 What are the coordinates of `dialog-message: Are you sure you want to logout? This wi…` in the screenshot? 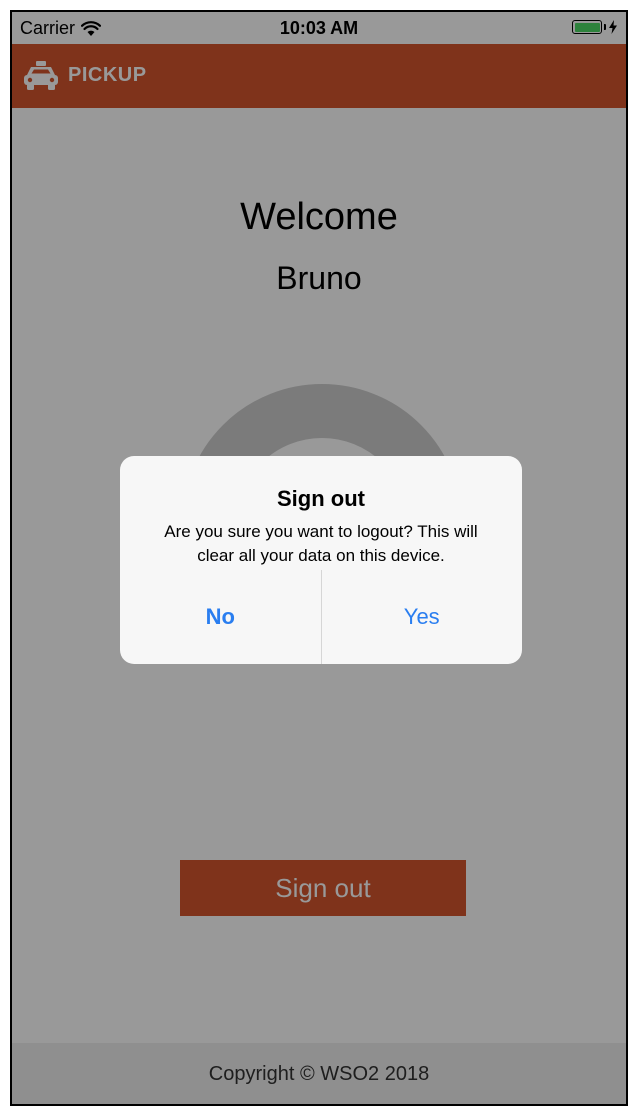 It's located at (321, 543).